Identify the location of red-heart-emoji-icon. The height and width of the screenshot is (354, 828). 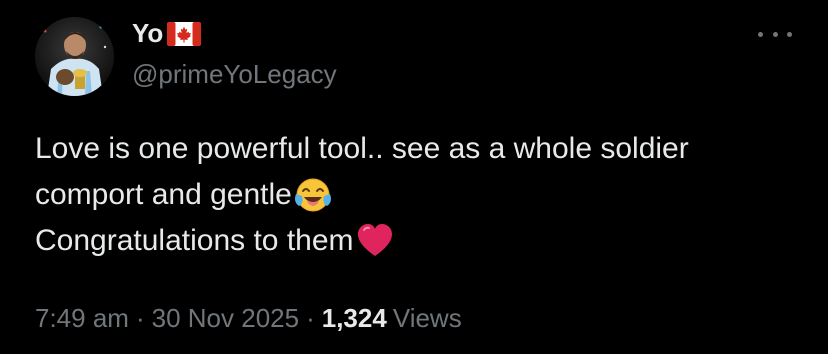
(375, 241).